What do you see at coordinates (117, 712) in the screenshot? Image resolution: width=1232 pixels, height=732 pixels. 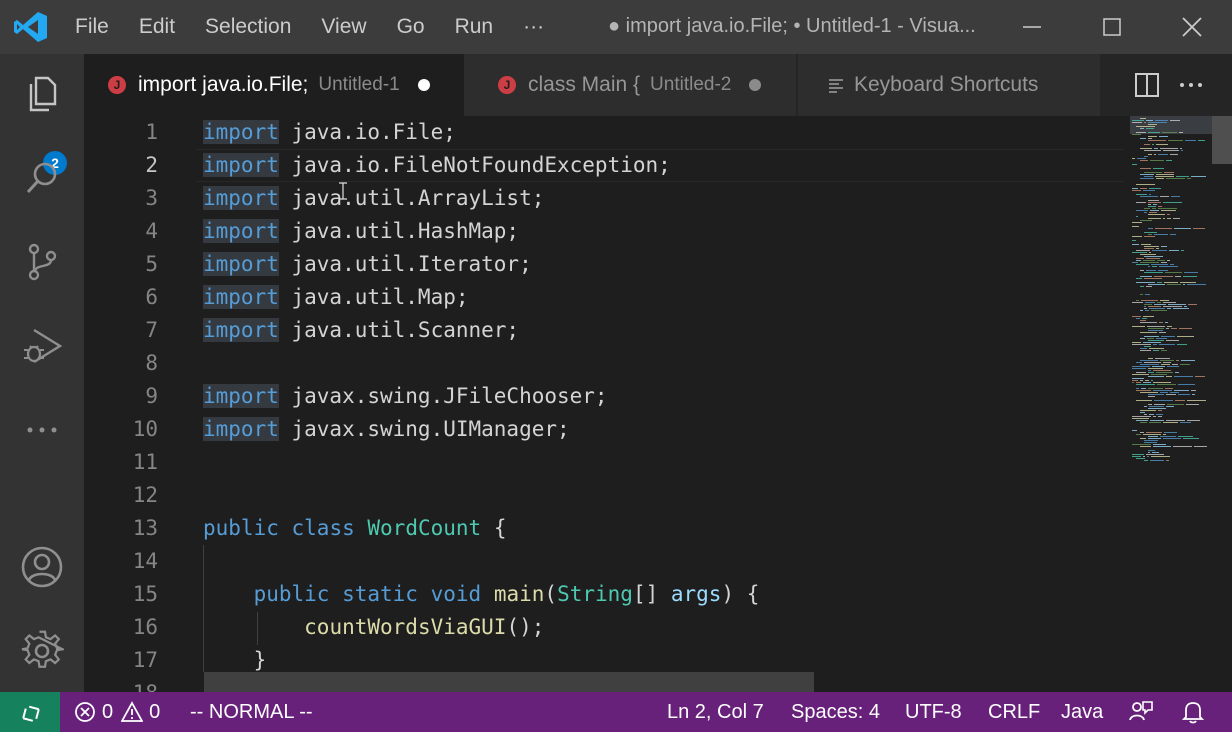 I see `problems-button: 0 0` at bounding box center [117, 712].